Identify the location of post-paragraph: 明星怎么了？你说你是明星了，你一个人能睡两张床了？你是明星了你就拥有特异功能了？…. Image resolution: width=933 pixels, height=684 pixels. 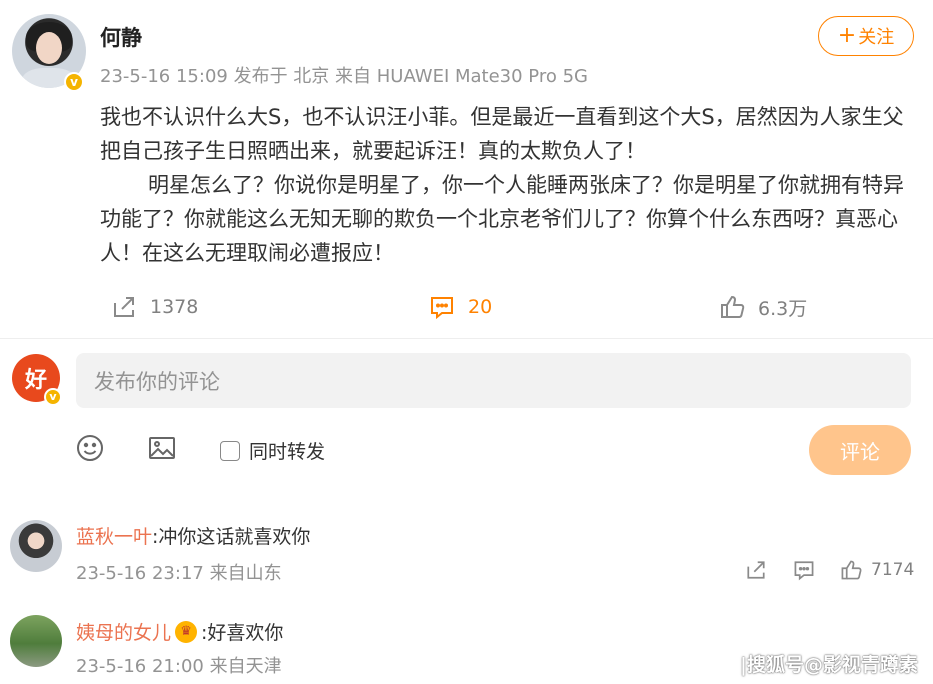
(502, 219).